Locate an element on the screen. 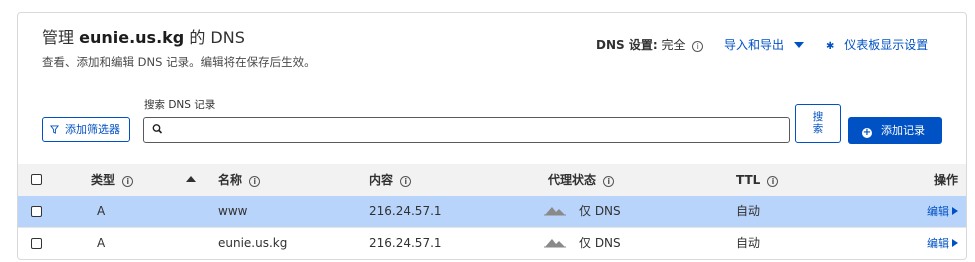 The width and height of the screenshot is (975, 262). column-name-label: 名称 is located at coordinates (230, 180).